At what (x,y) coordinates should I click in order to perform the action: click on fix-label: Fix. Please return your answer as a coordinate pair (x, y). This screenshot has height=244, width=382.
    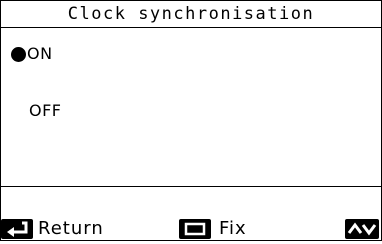
    Looking at the image, I should click on (233, 228).